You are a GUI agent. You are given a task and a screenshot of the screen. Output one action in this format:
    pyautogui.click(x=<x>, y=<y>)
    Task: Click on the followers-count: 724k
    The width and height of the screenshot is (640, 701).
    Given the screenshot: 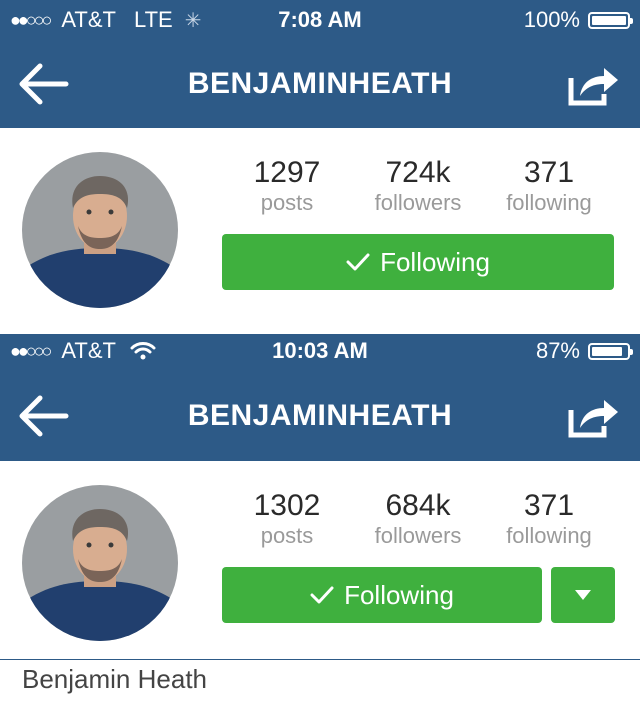 What is the action you would take?
    pyautogui.click(x=418, y=172)
    